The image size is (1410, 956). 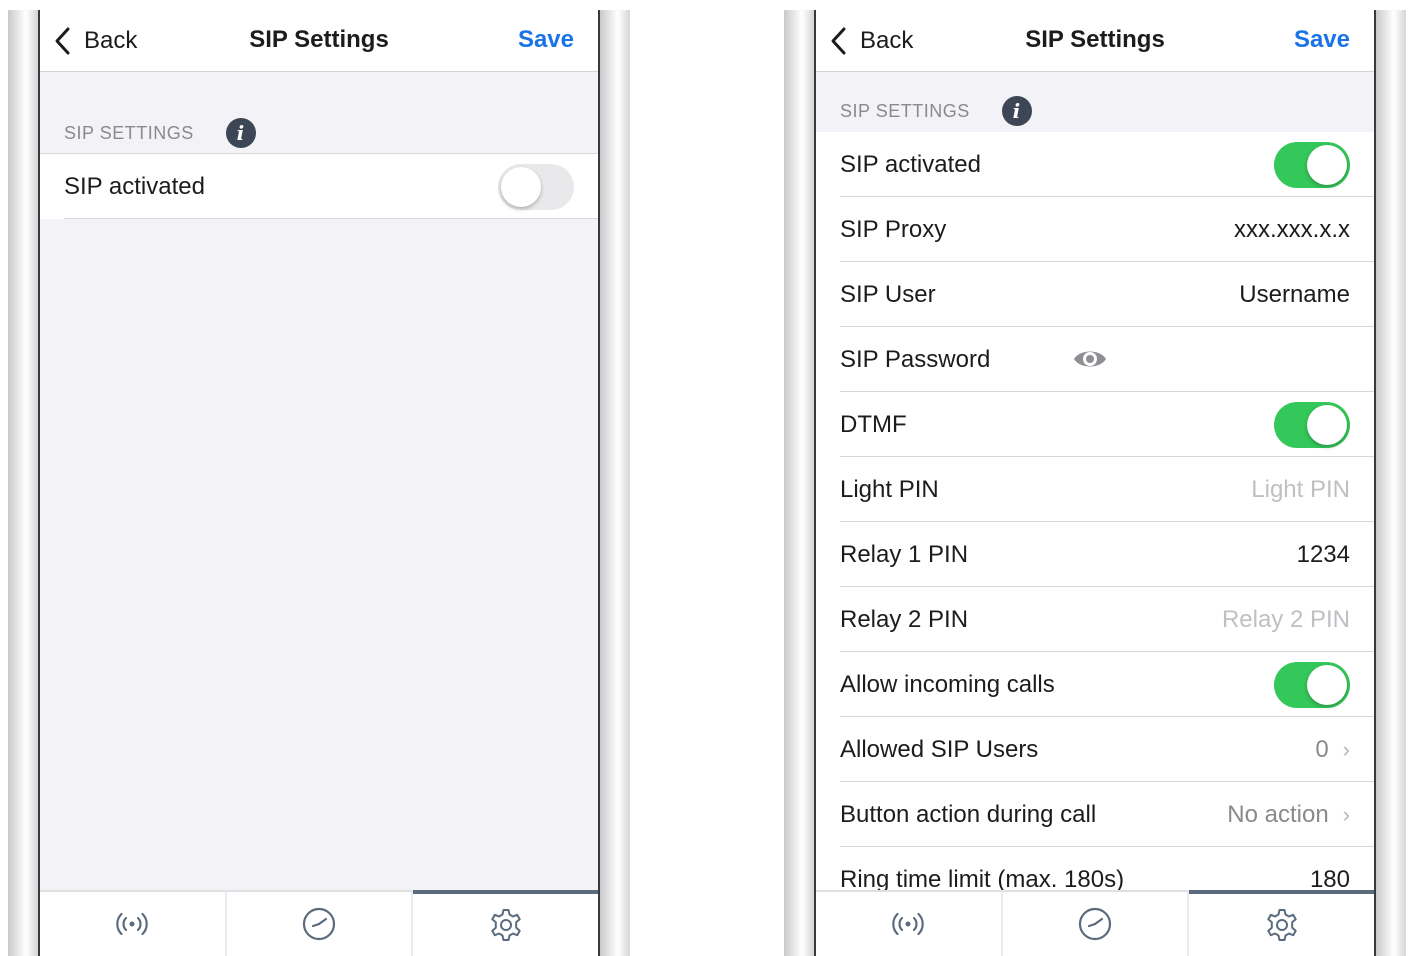 What do you see at coordinates (889, 489) in the screenshot?
I see `row-label: Light PIN` at bounding box center [889, 489].